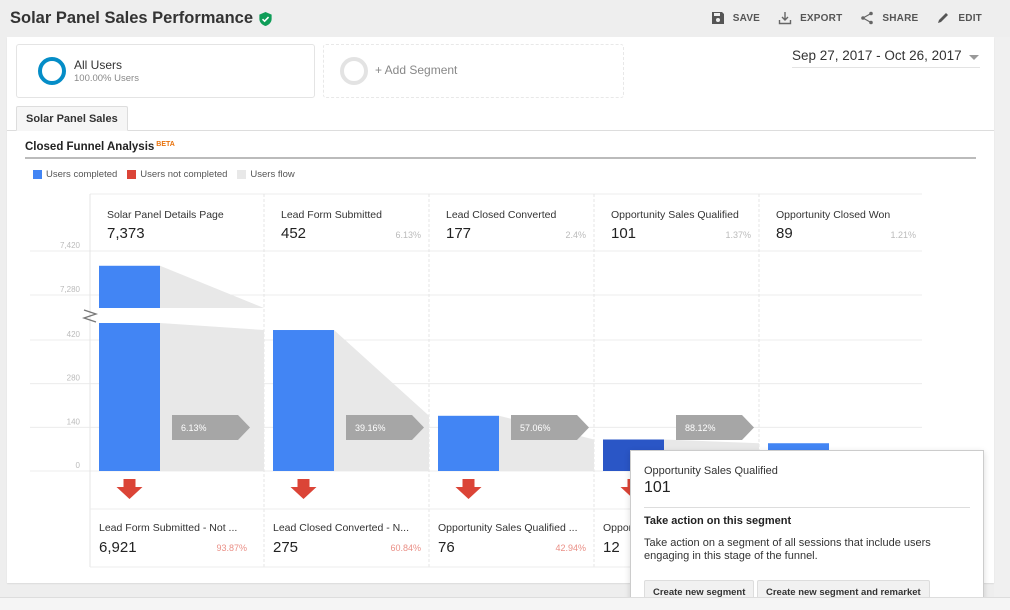 Image resolution: width=1010 pixels, height=610 pixels. Describe the element at coordinates (675, 215) in the screenshot. I see `stage-name: Opportunity Sales Qualified` at that location.